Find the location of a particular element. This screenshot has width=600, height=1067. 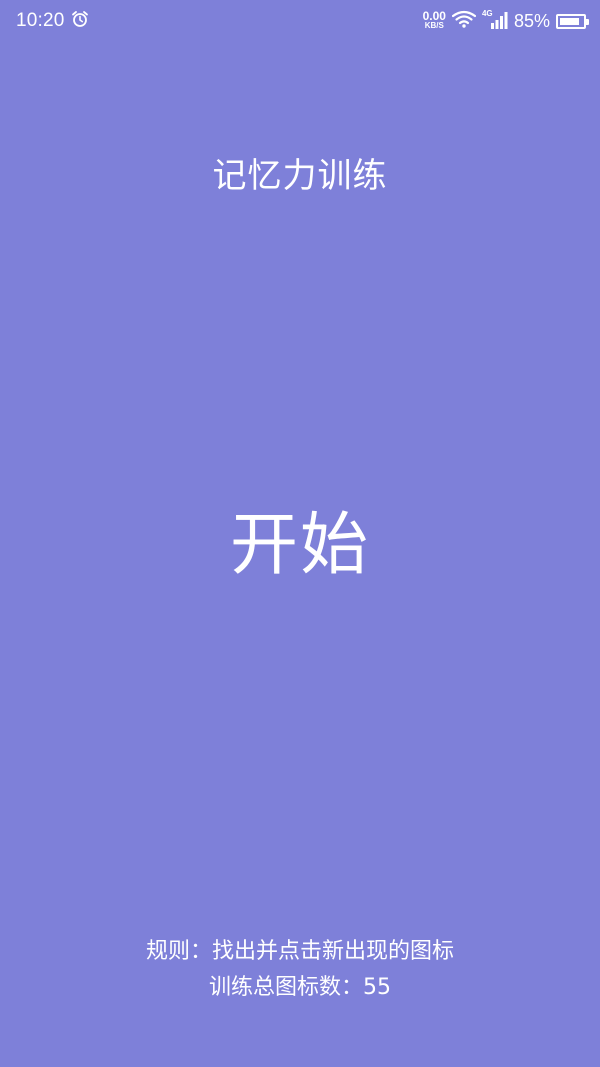

rules-text: 找出并点击新出现的图标 is located at coordinates (333, 951).